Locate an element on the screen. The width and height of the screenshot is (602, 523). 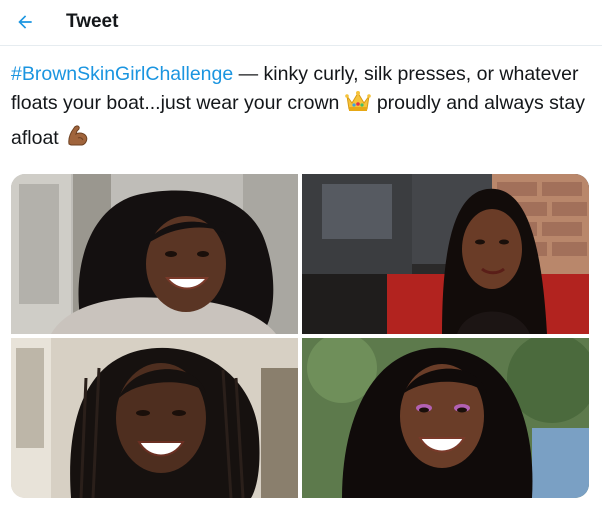
arrow-left-icon is located at coordinates (25, 22).